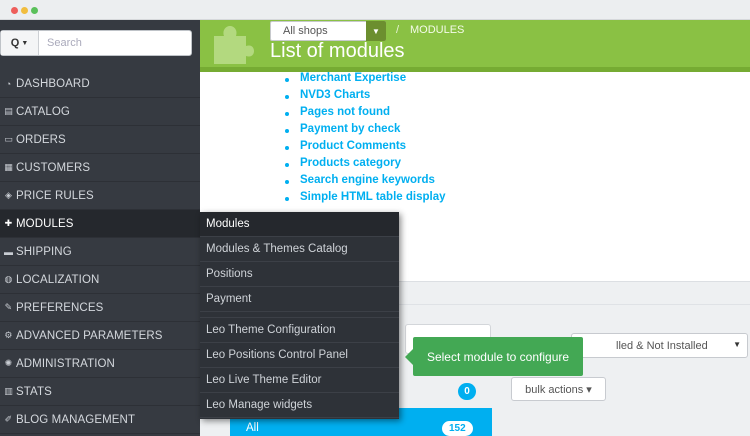  I want to click on sidebar-item-customers: ▦ CUSTOMERS, so click(100, 168).